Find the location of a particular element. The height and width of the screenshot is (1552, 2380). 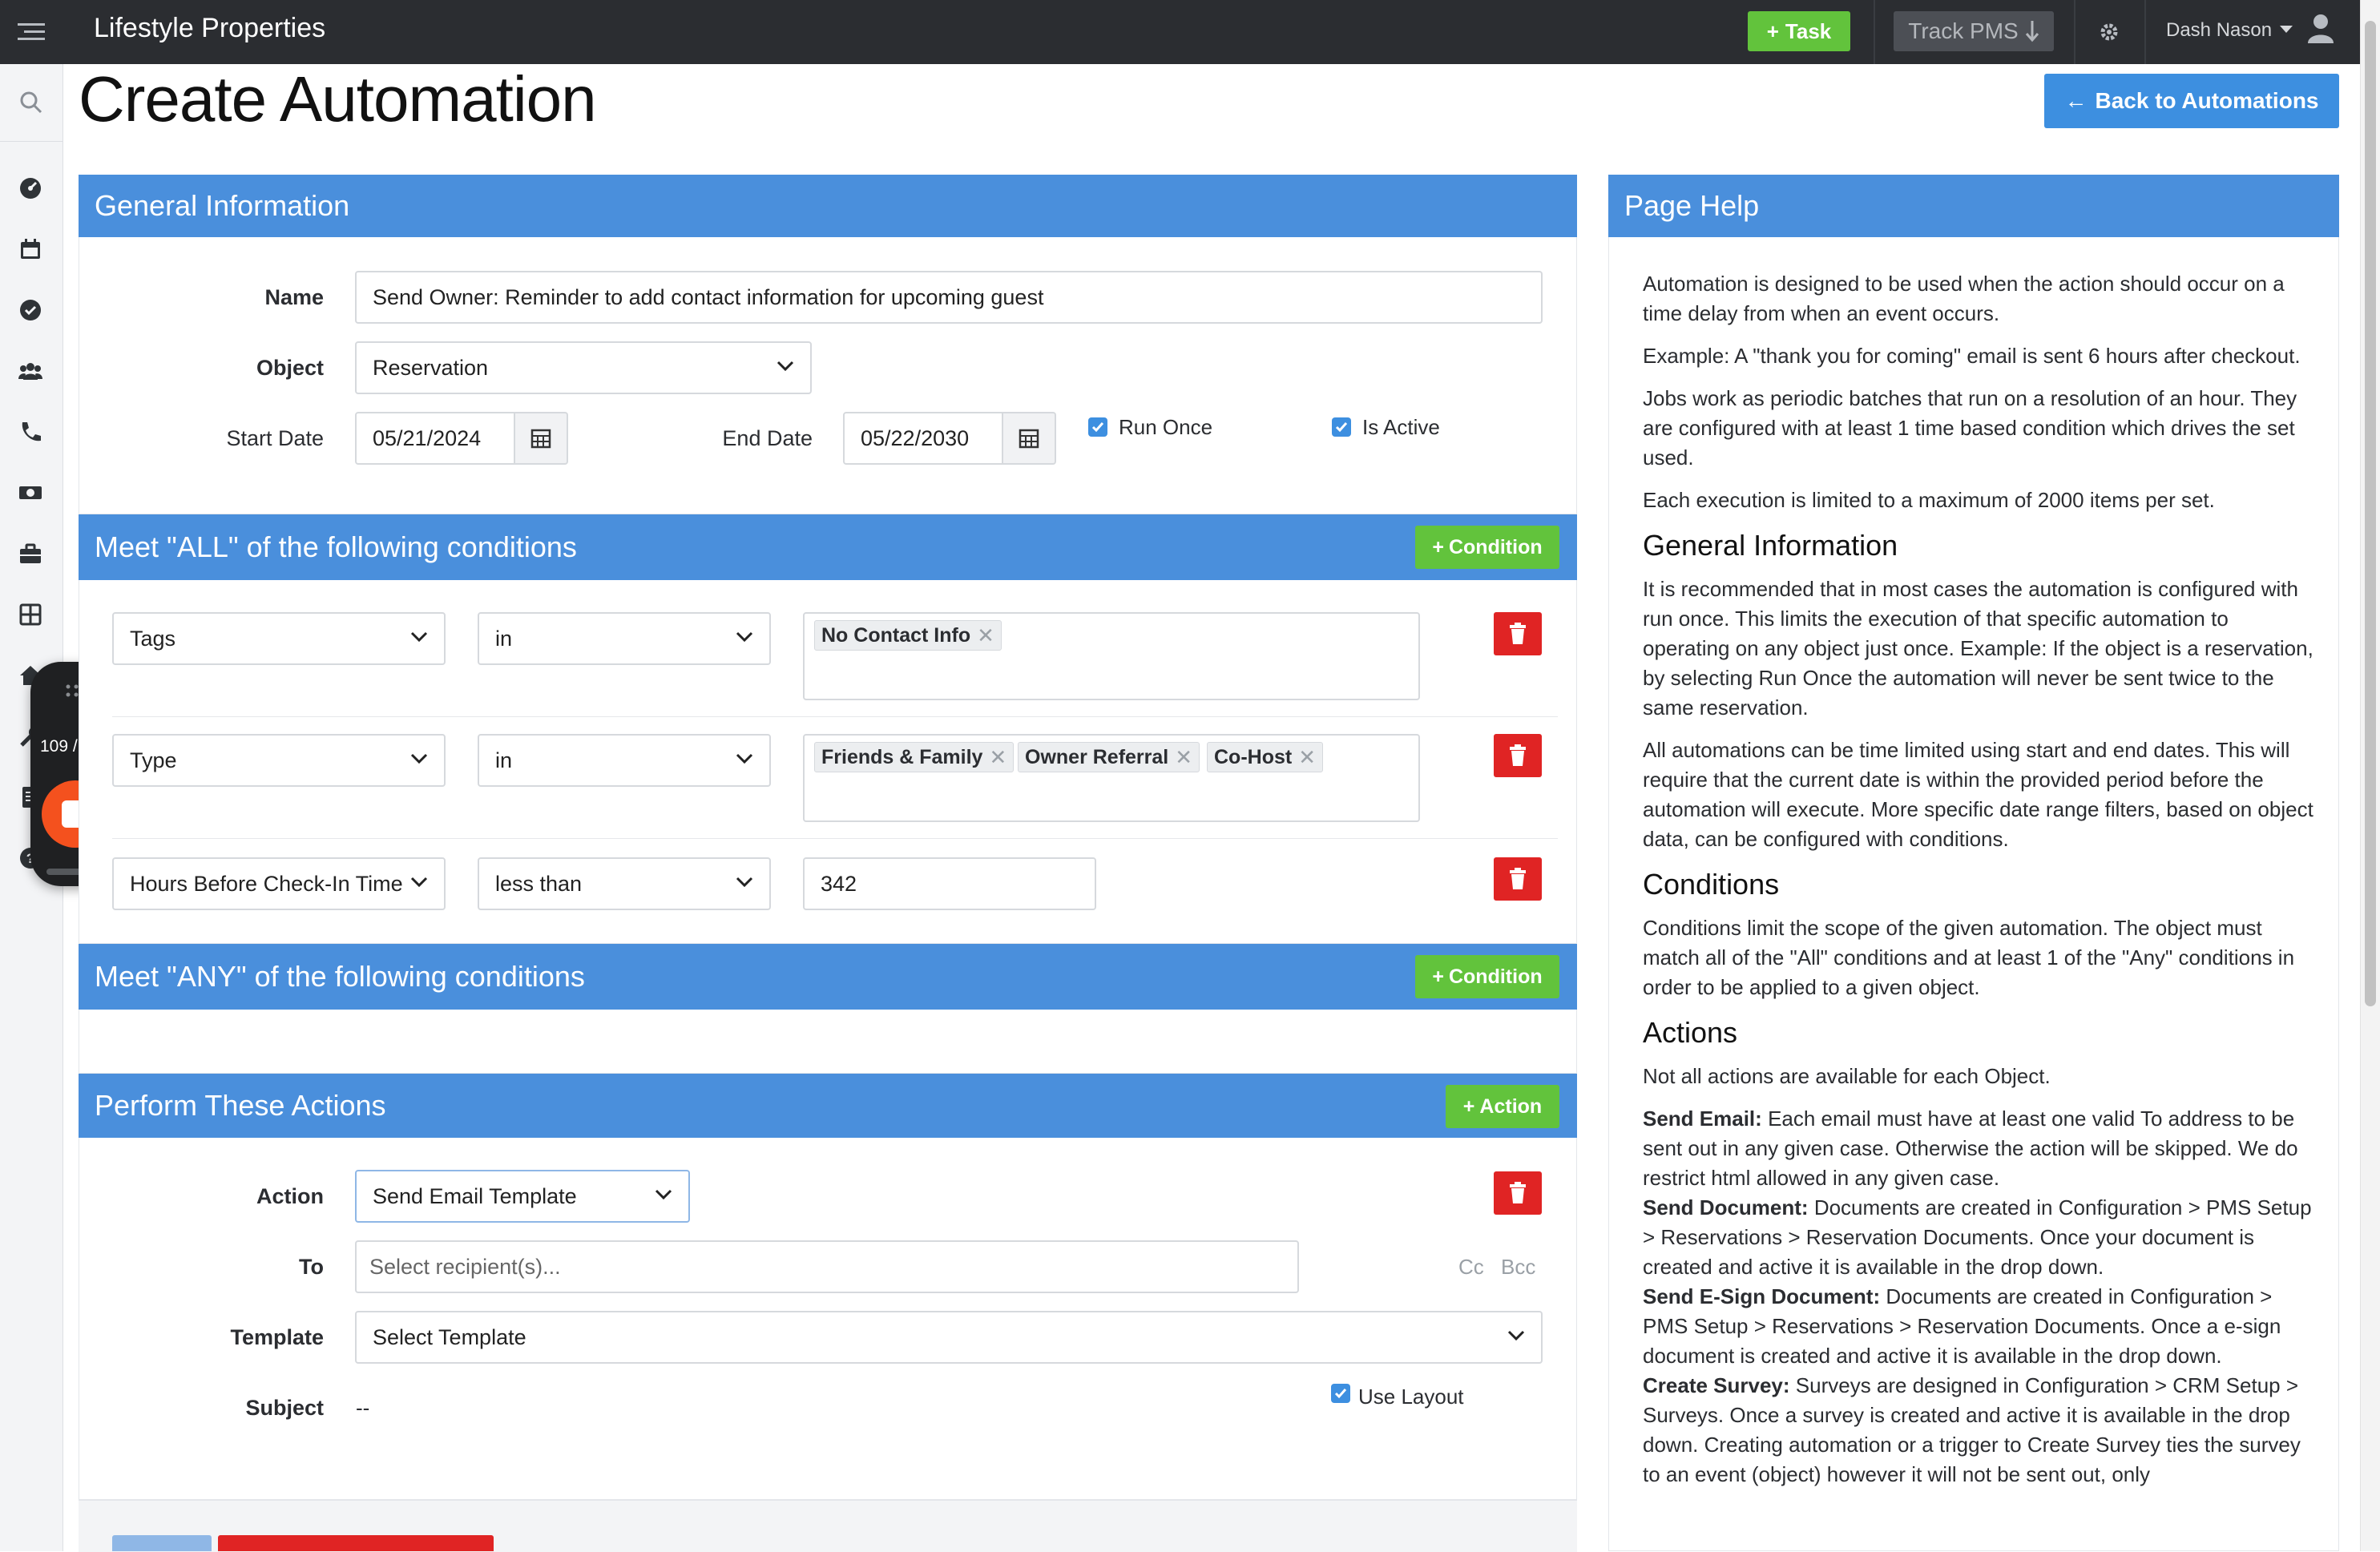

object-select: Reservation is located at coordinates (583, 367).